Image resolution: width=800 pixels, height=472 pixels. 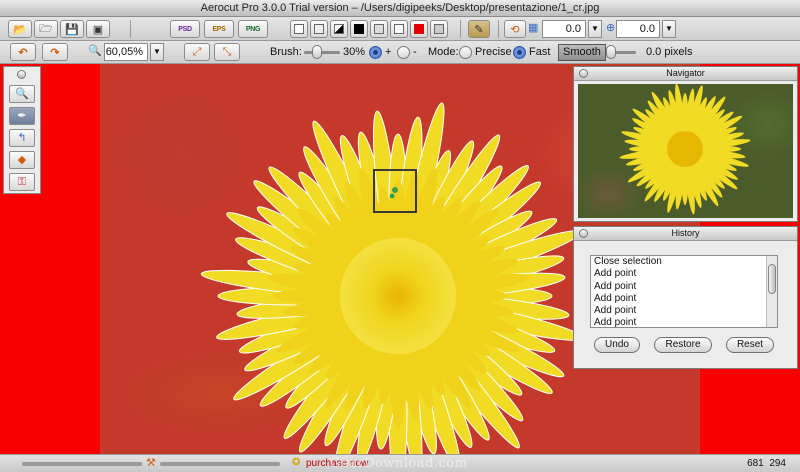 I want to click on history-item: Close selection, so click(x=684, y=262).